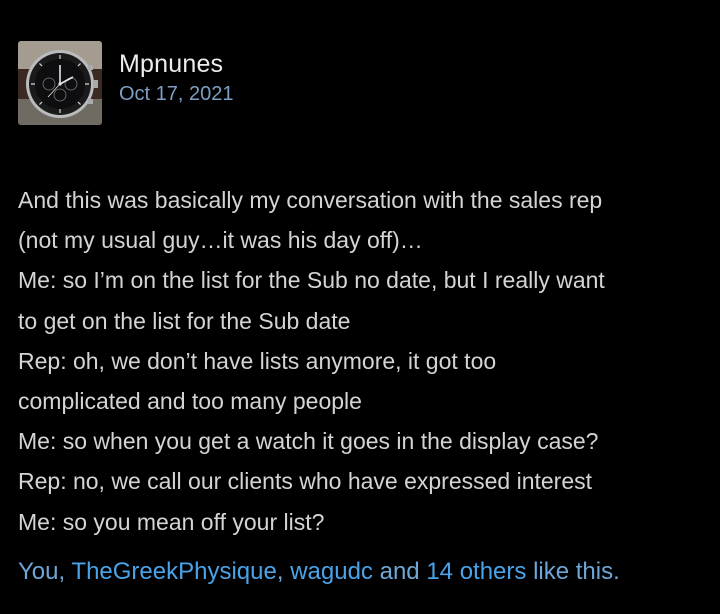  What do you see at coordinates (476, 571) in the screenshot?
I see `reaction-others-link: 14 others` at bounding box center [476, 571].